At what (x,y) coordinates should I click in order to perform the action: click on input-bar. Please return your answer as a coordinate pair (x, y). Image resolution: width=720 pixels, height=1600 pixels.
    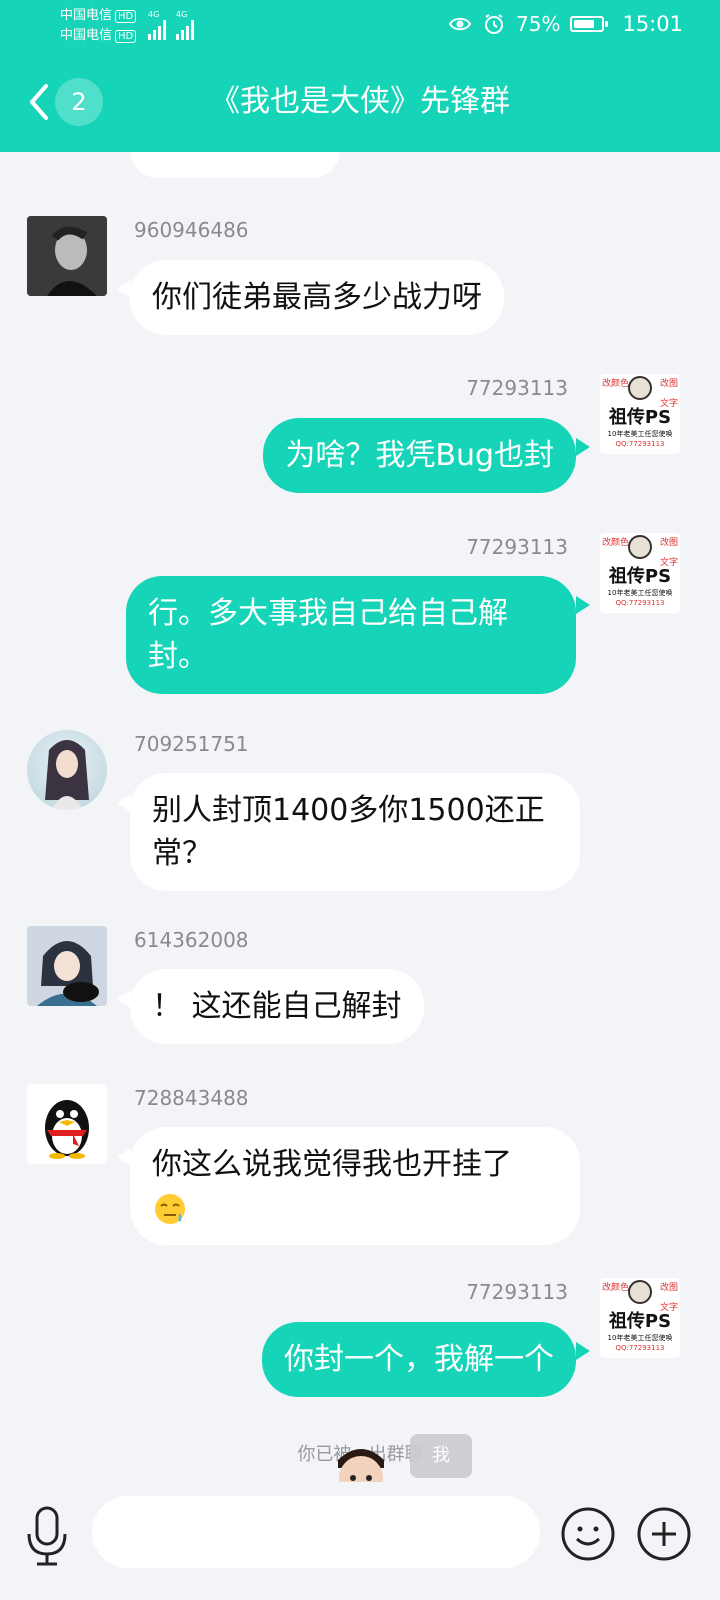
    Looking at the image, I should click on (360, 1541).